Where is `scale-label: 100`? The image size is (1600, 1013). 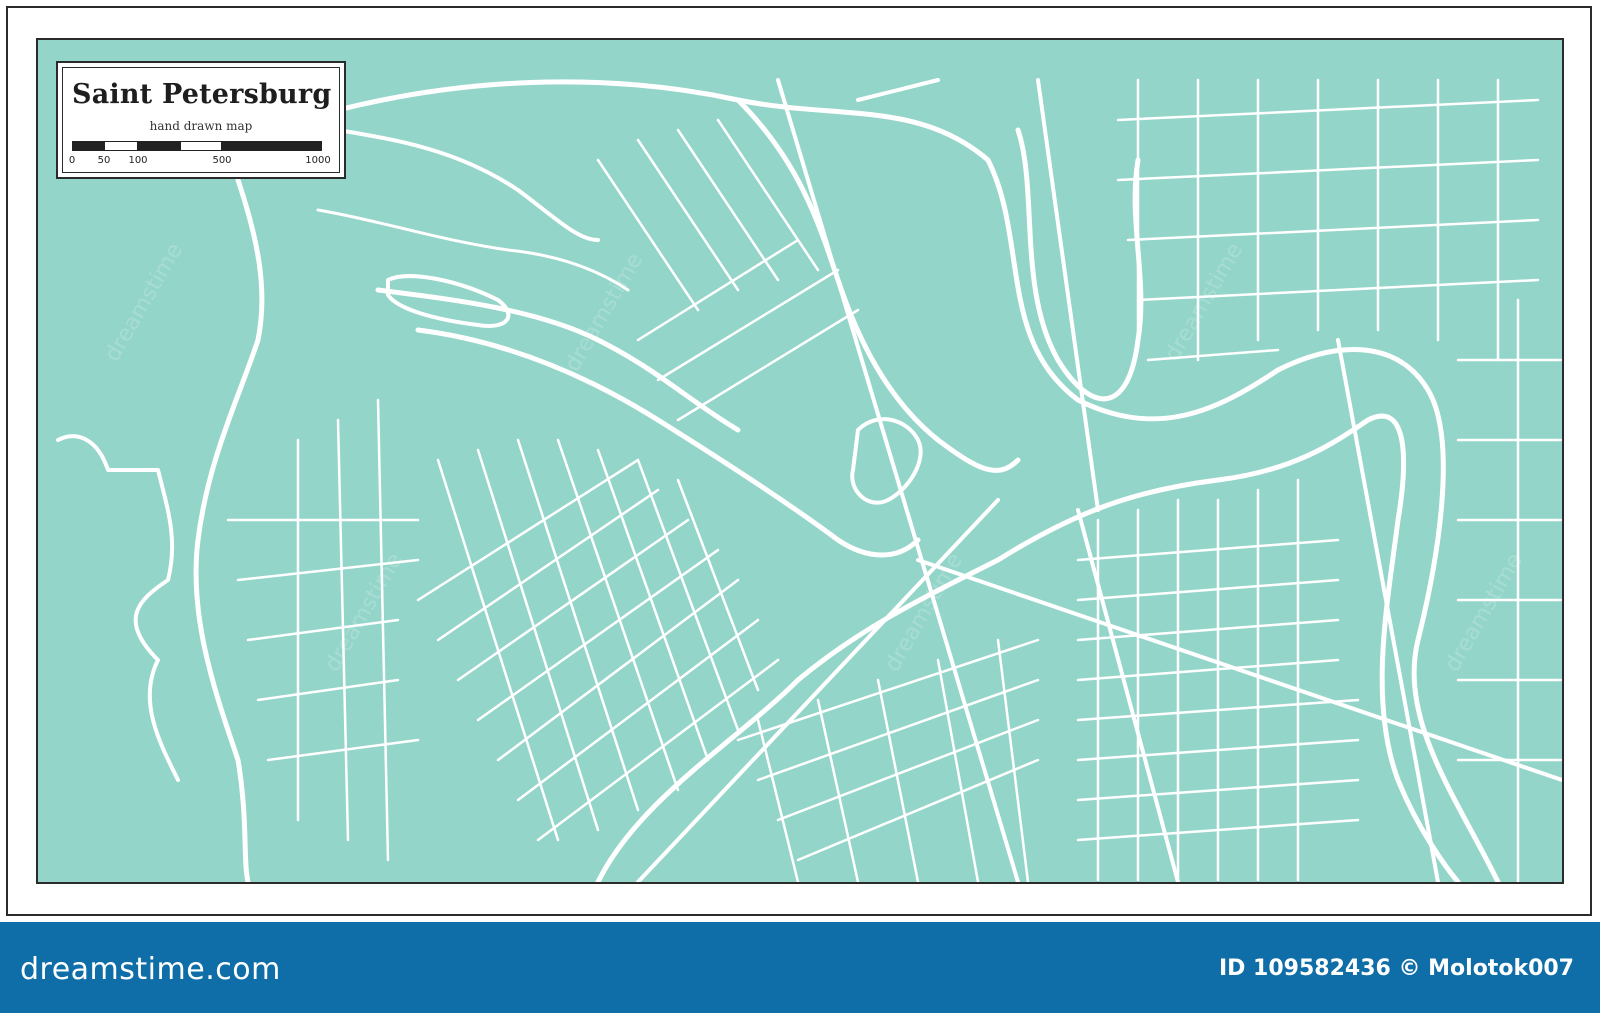 scale-label: 100 is located at coordinates (138, 160).